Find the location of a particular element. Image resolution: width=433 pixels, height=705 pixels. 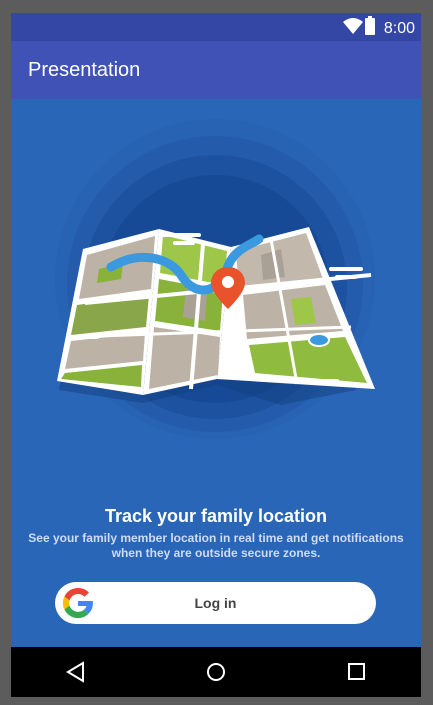

wifi-icon is located at coordinates (353, 26).